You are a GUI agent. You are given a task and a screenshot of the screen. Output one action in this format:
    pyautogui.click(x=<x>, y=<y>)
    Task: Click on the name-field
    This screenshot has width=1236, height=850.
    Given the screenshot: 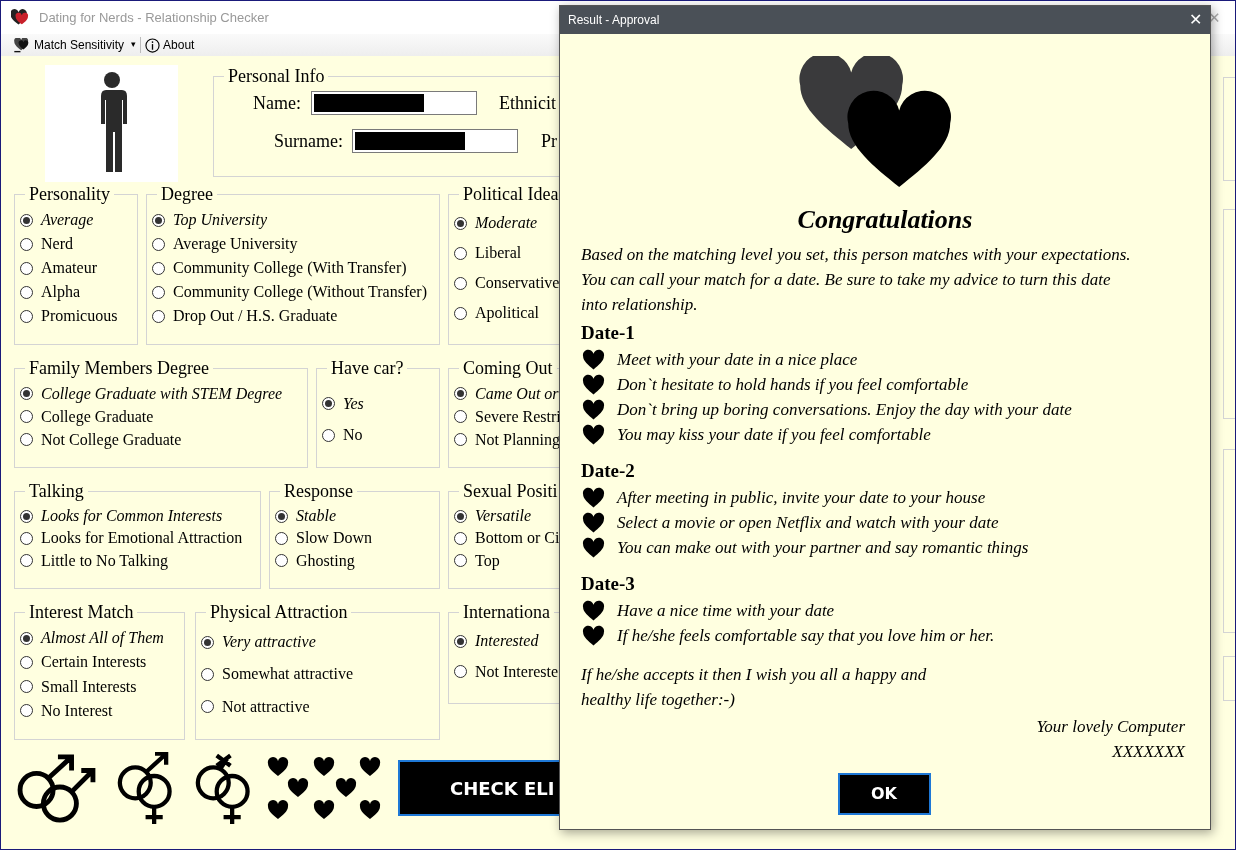 What is the action you would take?
    pyautogui.click(x=394, y=103)
    